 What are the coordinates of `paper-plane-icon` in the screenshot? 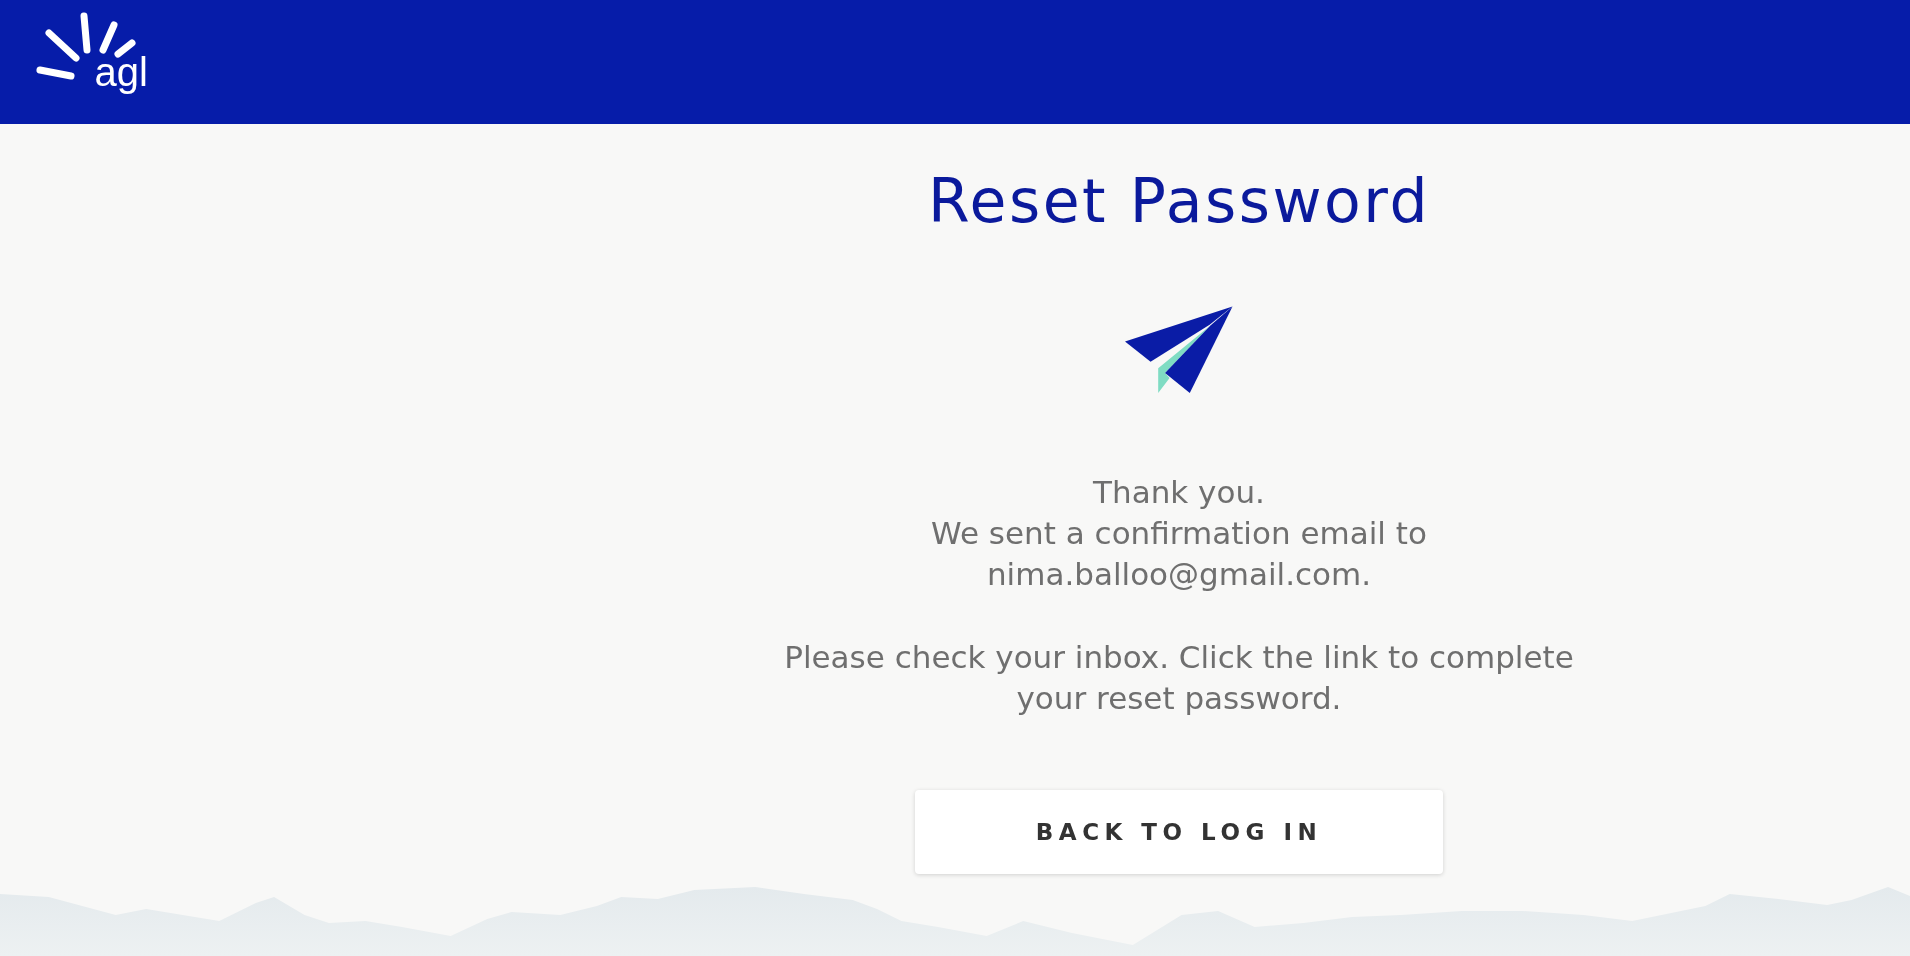 It's located at (1179, 350).